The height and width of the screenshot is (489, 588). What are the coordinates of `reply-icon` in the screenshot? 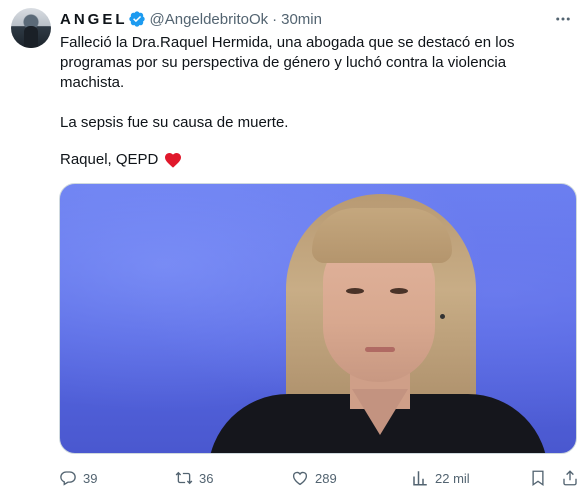 It's located at (68, 478).